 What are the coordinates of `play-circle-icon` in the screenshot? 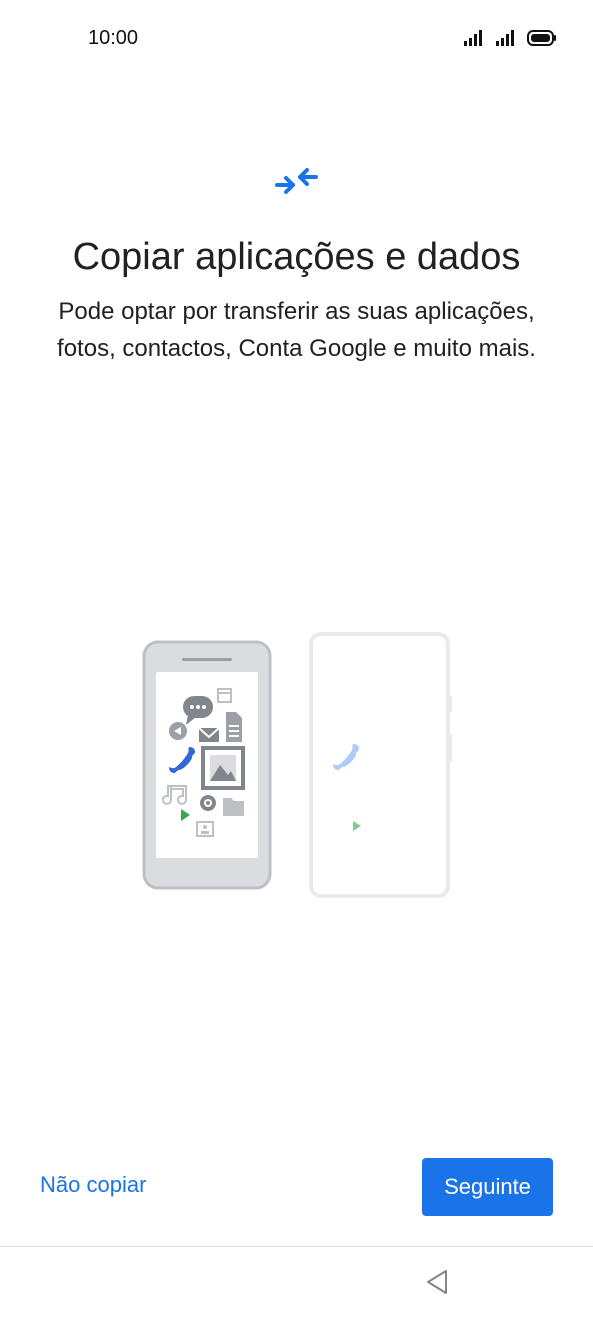 It's located at (178, 731).